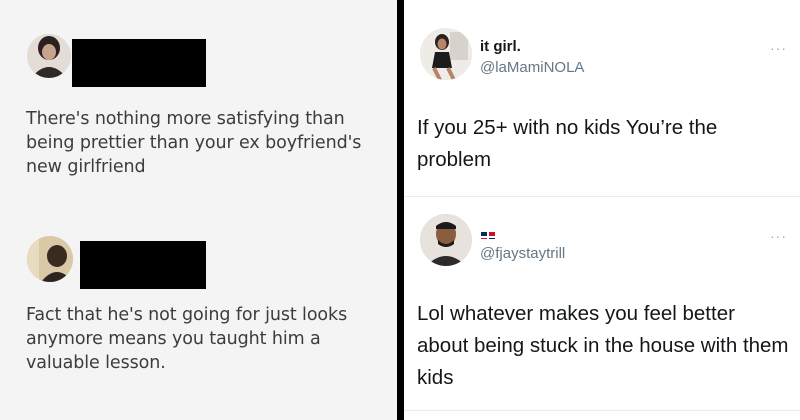 This screenshot has width=800, height=420. Describe the element at coordinates (400, 210) in the screenshot. I see `panel-divider` at that location.